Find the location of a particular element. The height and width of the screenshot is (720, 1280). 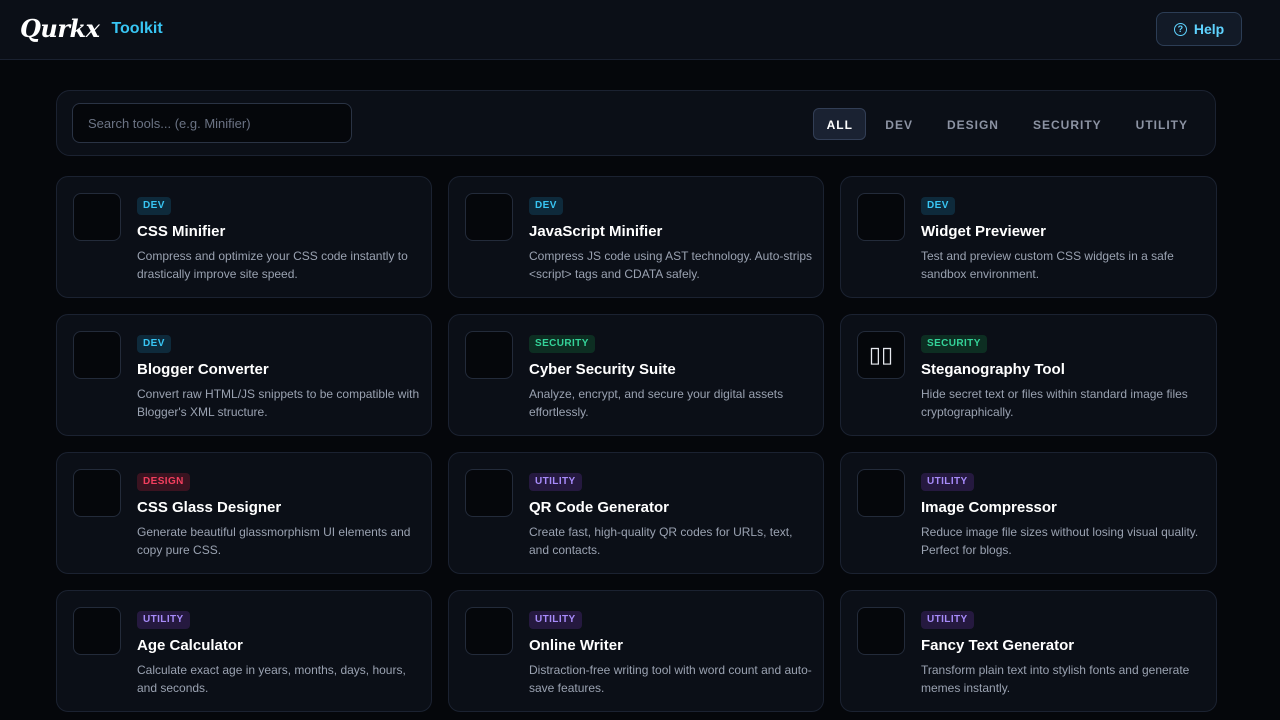

tool-title: Widget Previewer is located at coordinates (983, 231).